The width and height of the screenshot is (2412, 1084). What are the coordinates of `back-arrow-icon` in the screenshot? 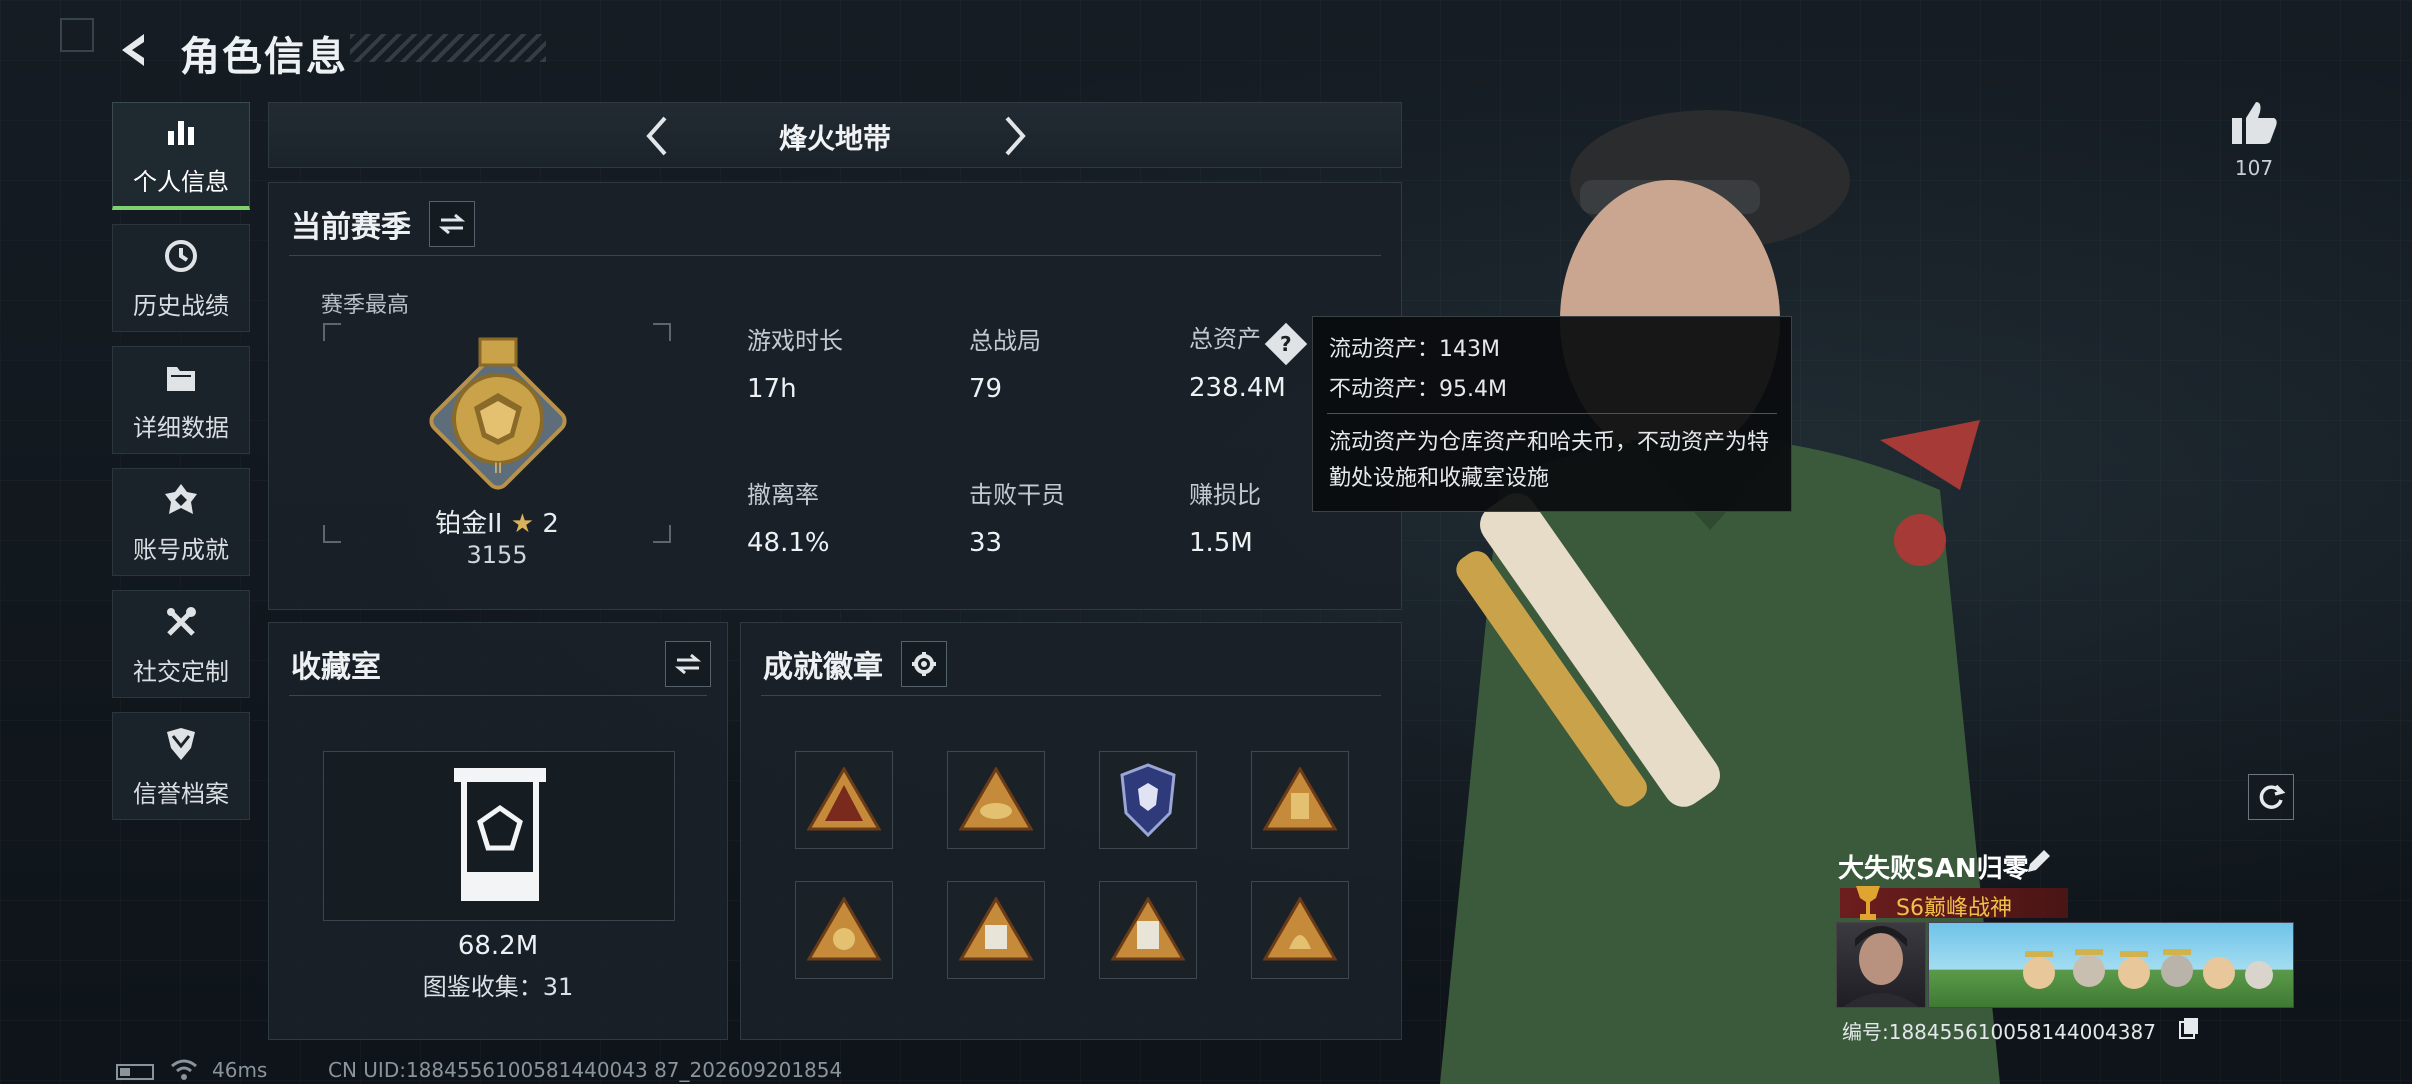 It's located at (133, 50).